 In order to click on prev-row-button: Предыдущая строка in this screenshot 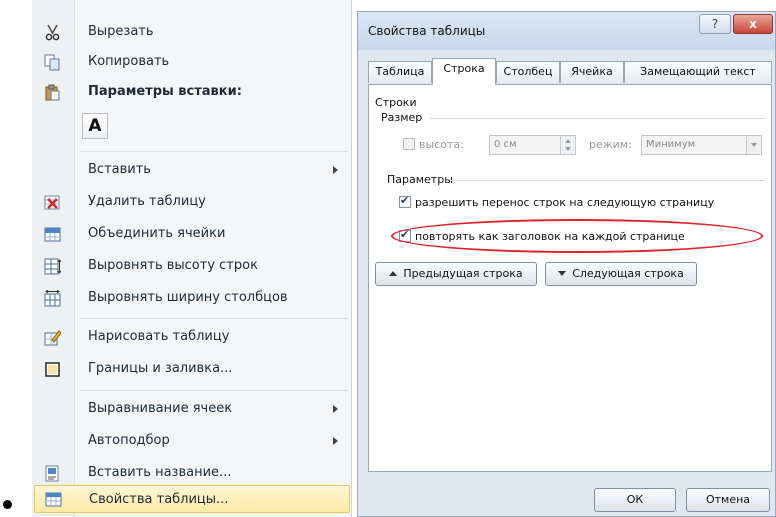, I will do `click(456, 274)`.